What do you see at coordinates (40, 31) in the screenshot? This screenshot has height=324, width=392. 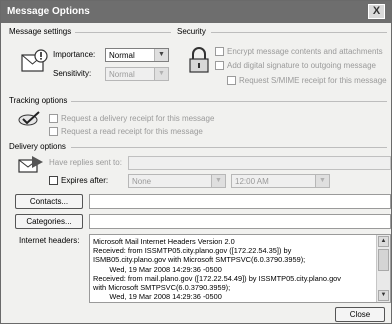 I see `message-settings-heading: Message settings` at bounding box center [40, 31].